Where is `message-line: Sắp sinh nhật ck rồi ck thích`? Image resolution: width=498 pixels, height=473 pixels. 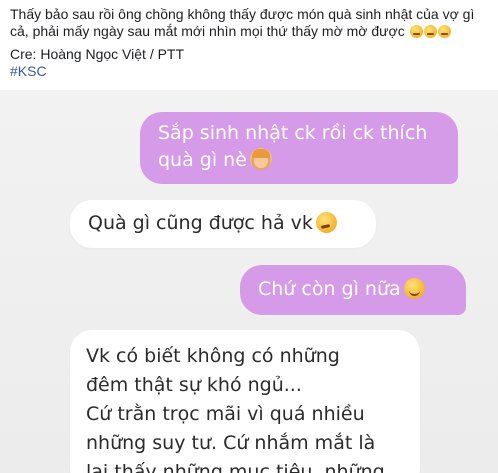
message-line: Sắp sinh nhật ck rồi ck thích is located at coordinates (293, 133).